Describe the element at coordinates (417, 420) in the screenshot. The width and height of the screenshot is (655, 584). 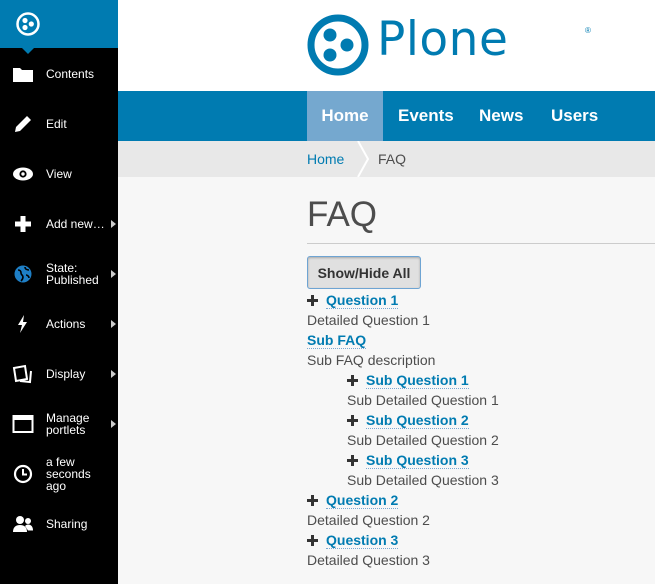
I see `question-link: Sub Question 2` at that location.